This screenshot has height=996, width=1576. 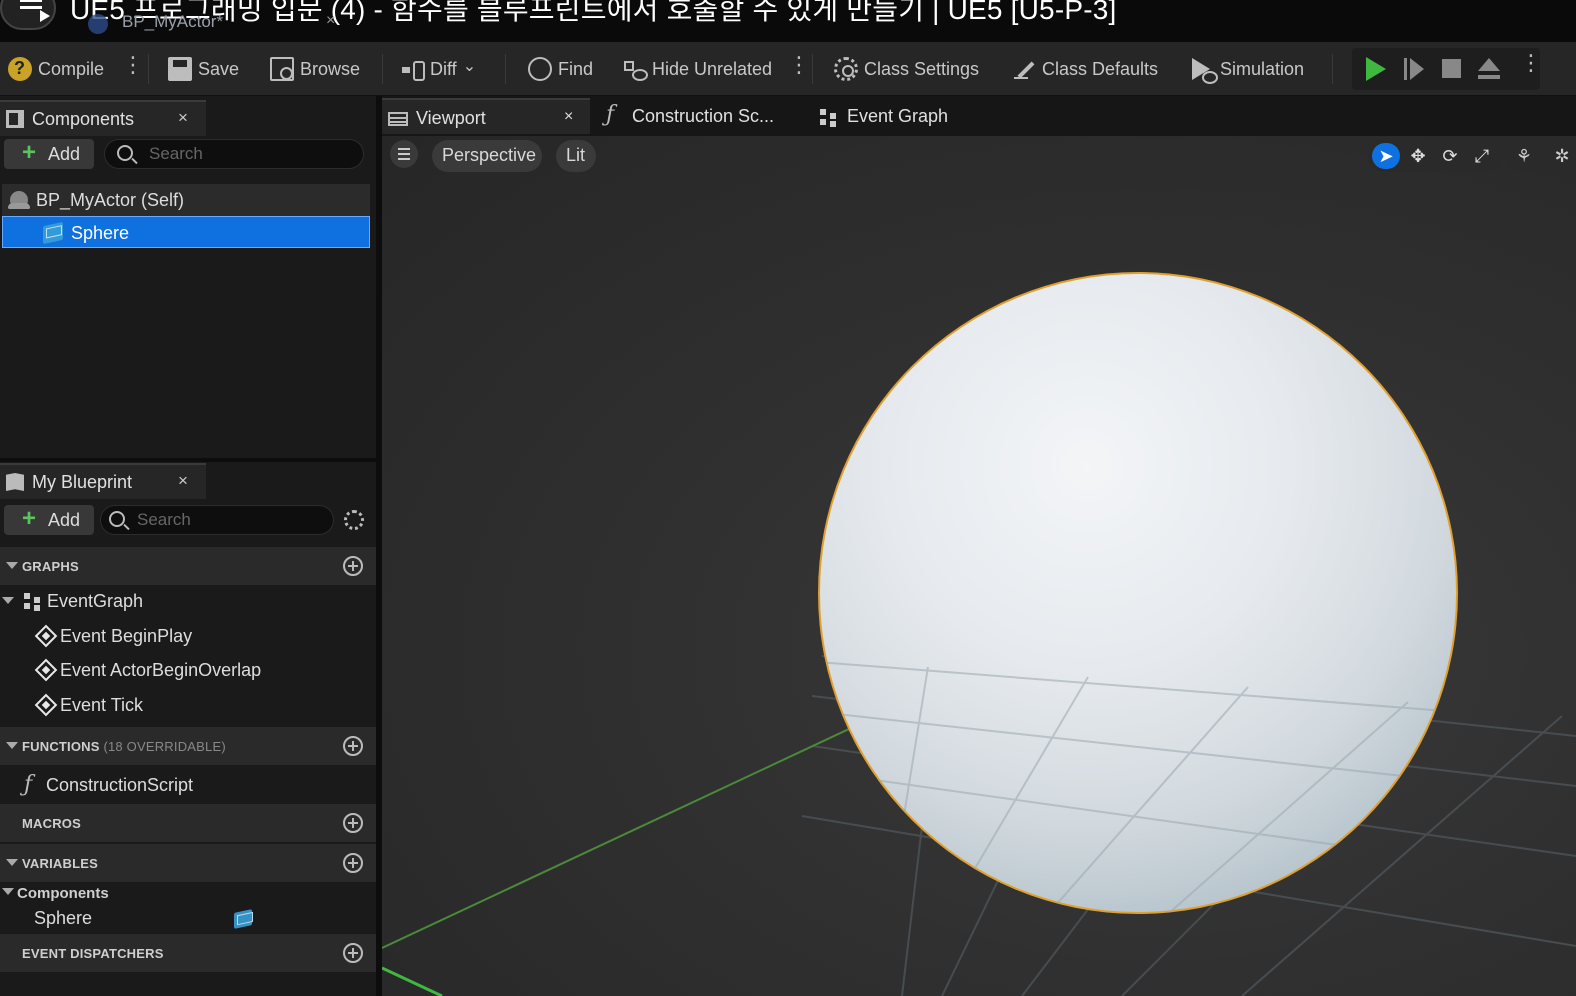 What do you see at coordinates (103, 481) in the screenshot?
I see `tab-my-blueprint: My Blueprint ×` at bounding box center [103, 481].